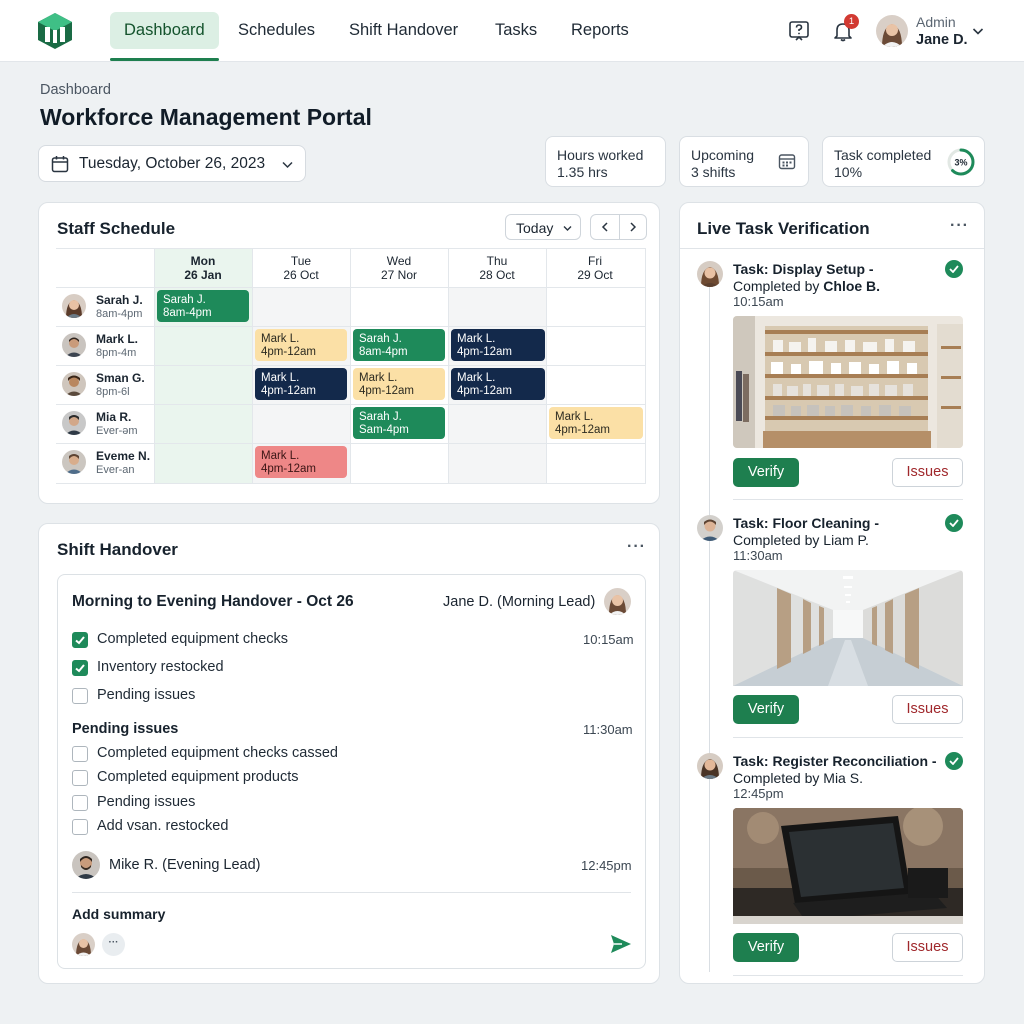  What do you see at coordinates (55, 31) in the screenshot?
I see `logo-icon` at bounding box center [55, 31].